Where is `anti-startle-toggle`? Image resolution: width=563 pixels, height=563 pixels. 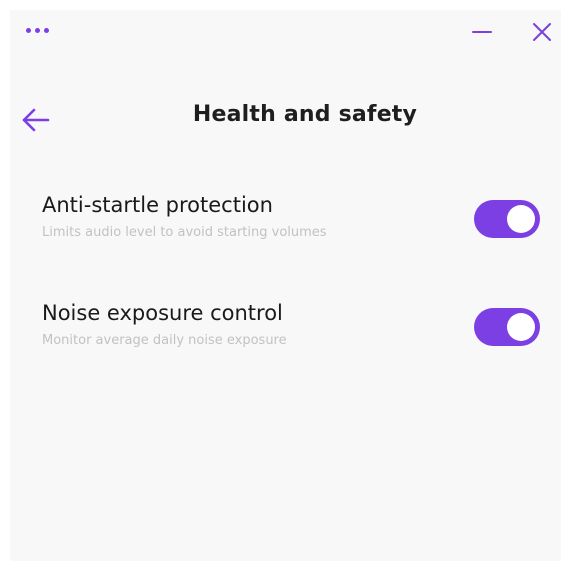
anti-startle-toggle is located at coordinates (507, 219).